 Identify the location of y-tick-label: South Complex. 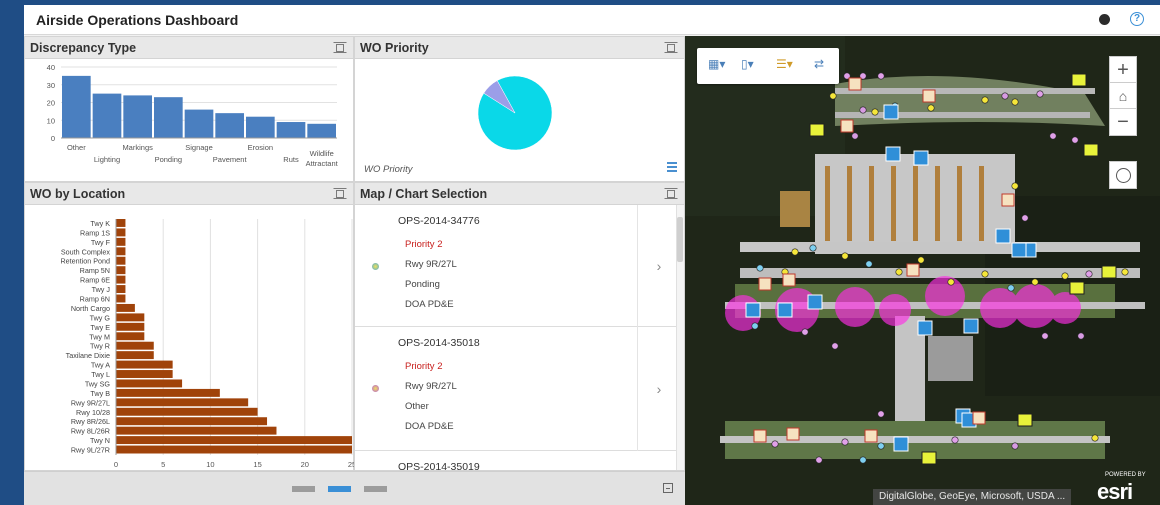
(86, 251).